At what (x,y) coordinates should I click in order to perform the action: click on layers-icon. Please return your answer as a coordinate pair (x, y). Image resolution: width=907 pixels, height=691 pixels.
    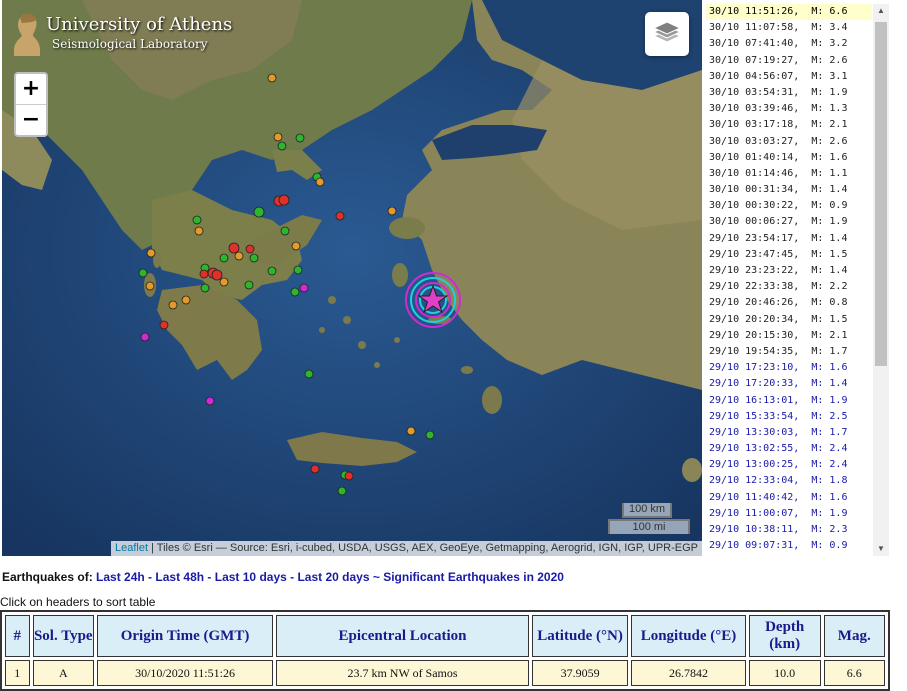
    Looking at the image, I should click on (667, 32).